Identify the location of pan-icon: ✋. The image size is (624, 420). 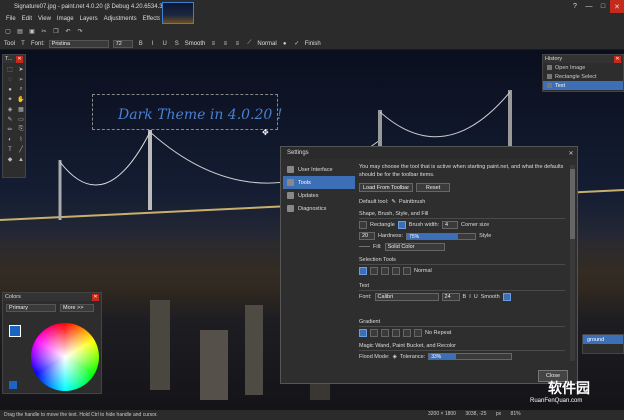
(21, 99).